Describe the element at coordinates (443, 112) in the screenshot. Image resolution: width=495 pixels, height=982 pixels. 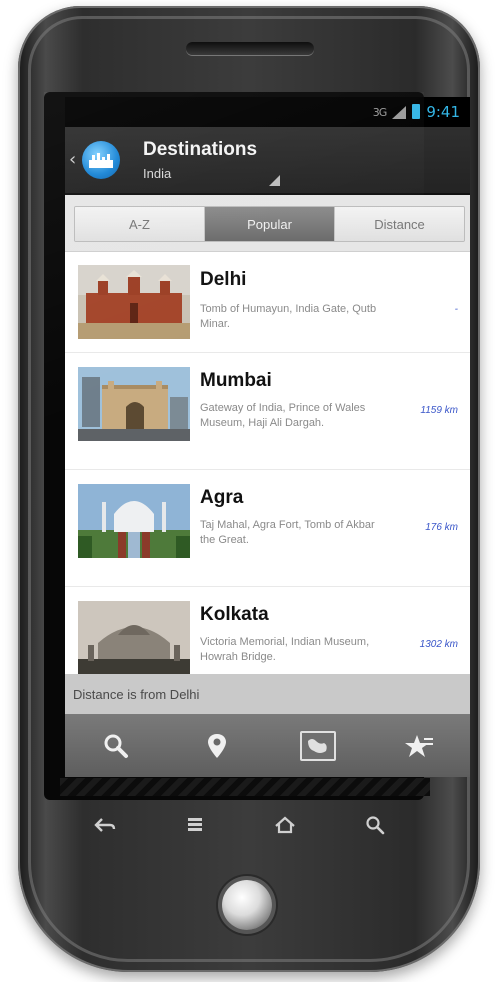
I see `status-time: 9:41` at that location.